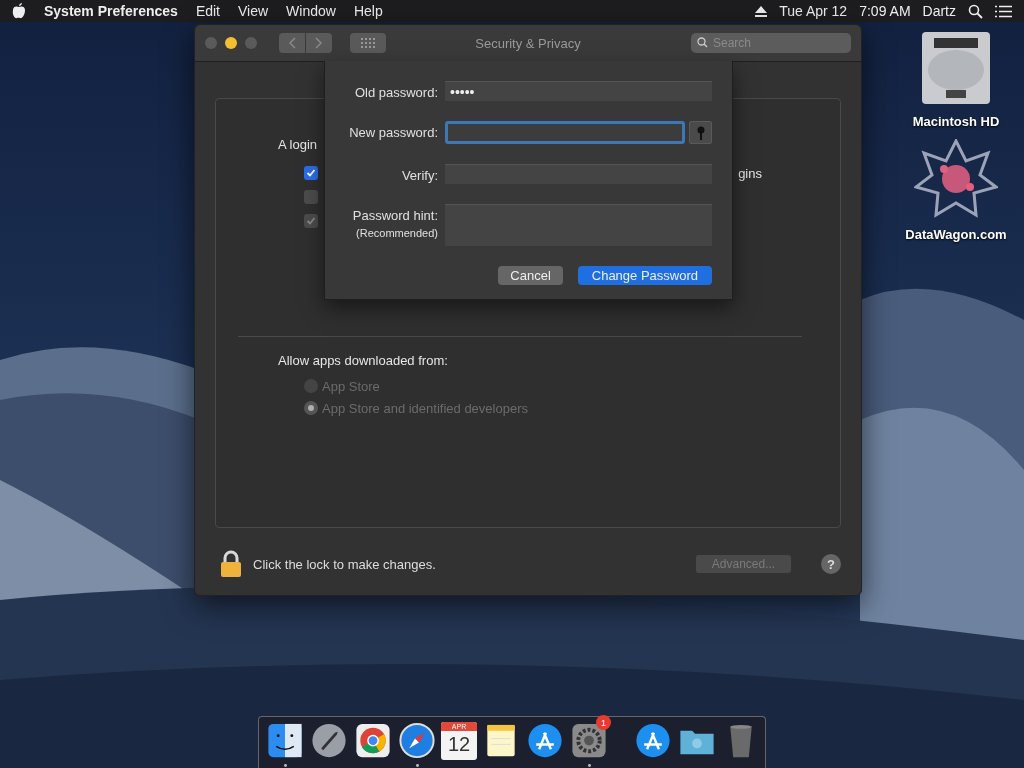 The width and height of the screenshot is (1024, 768). Describe the element at coordinates (363, 360) in the screenshot. I see `section-heading: Allow apps downloaded from:` at that location.